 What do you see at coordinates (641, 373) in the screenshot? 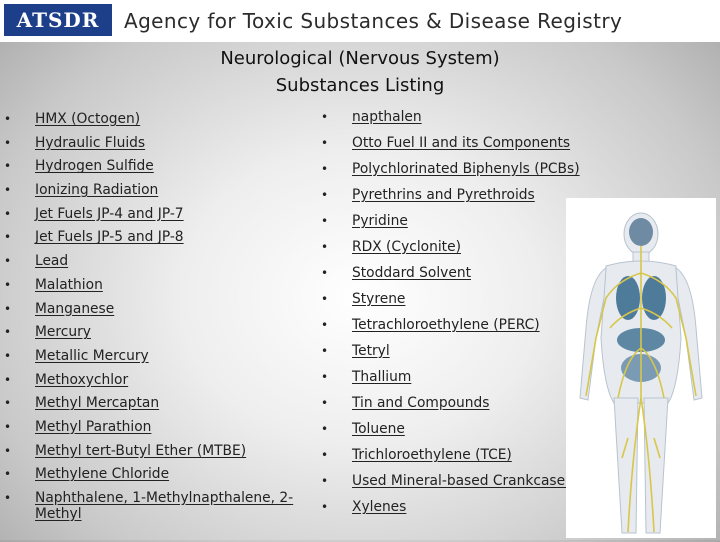
I see `nervous-system-illustration` at bounding box center [641, 373].